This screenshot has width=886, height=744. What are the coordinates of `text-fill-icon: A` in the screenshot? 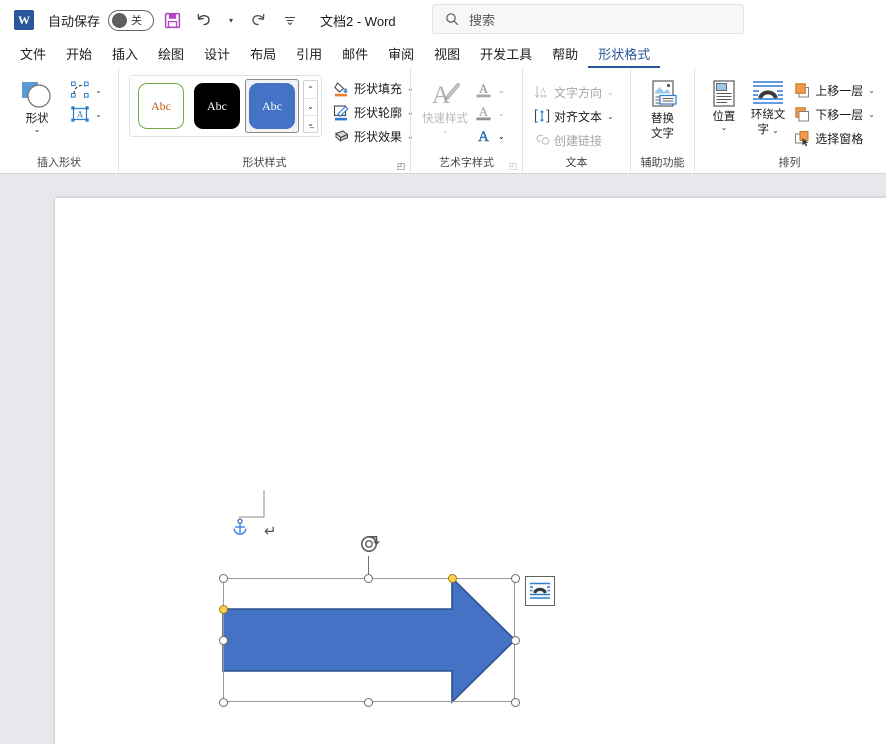 It's located at (483, 89).